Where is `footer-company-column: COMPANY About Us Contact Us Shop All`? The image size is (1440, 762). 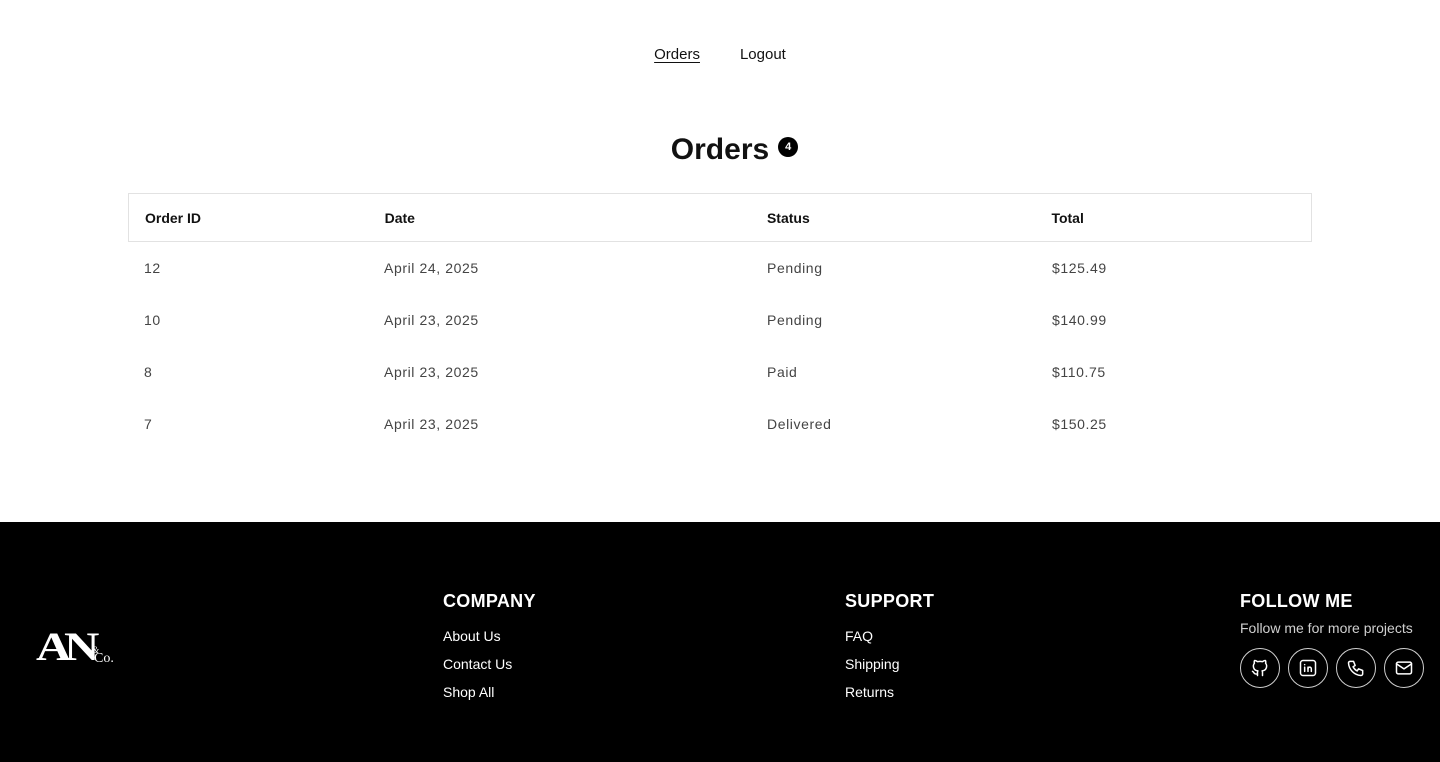 footer-company-column: COMPANY About Us Contact Us Shop All is located at coordinates (489, 648).